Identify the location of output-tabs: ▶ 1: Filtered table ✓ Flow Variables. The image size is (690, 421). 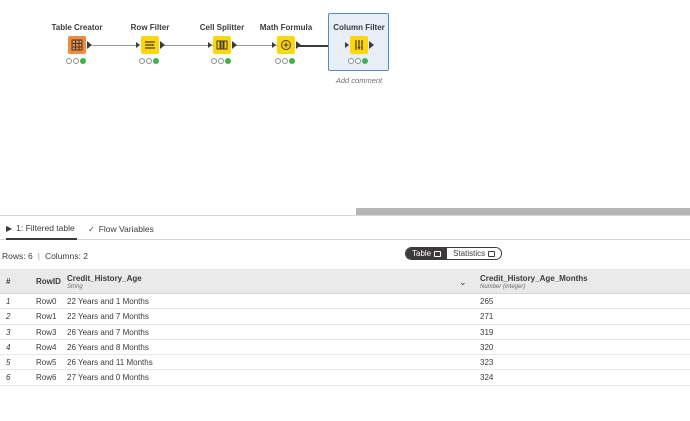
(345, 229).